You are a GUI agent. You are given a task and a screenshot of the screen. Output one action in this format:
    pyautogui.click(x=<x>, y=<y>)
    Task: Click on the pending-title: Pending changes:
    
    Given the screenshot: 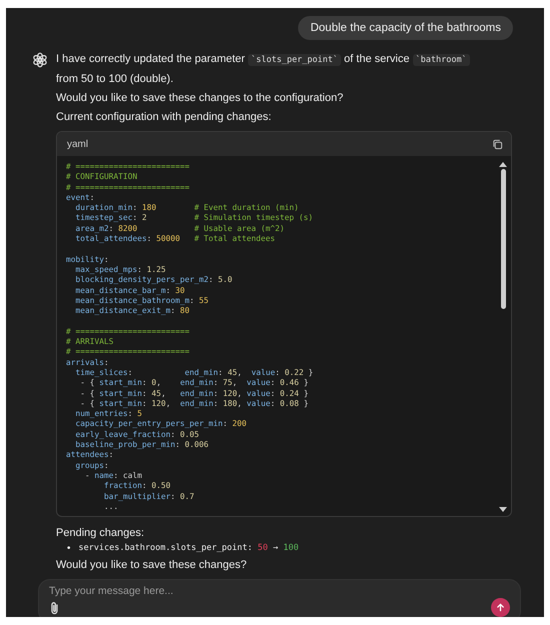 What is the action you would take?
    pyautogui.click(x=101, y=533)
    